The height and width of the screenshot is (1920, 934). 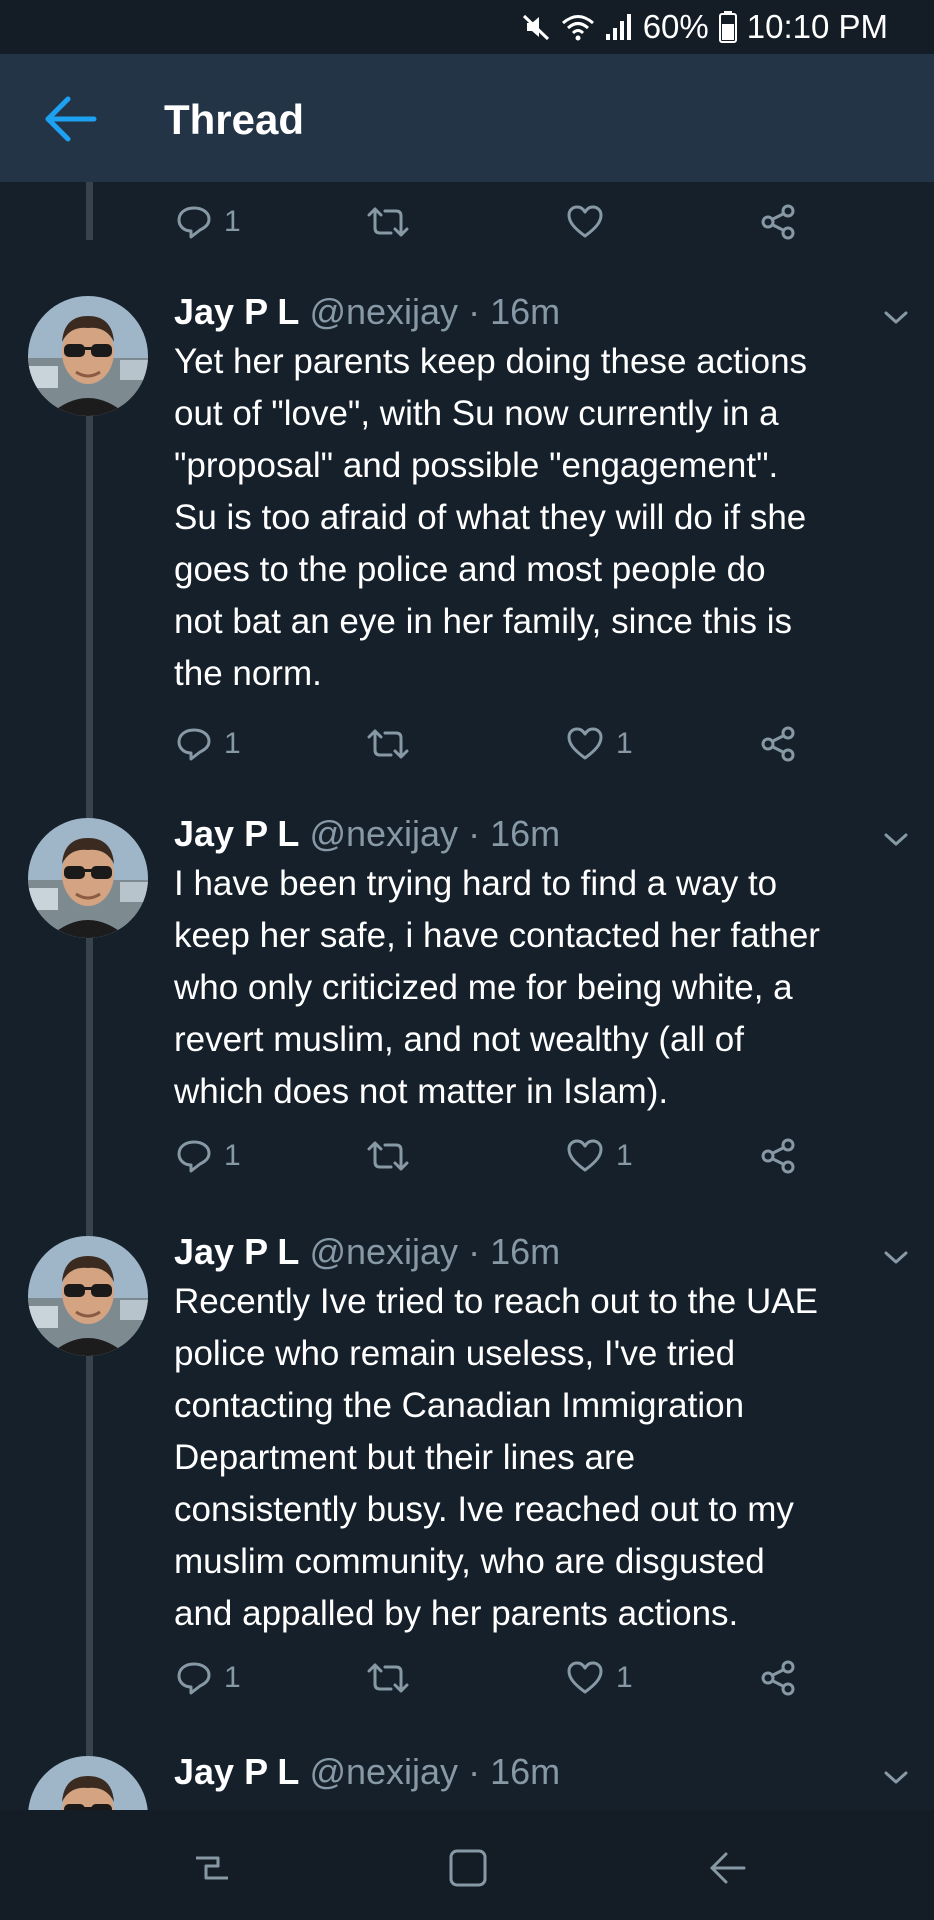 What do you see at coordinates (467, 118) in the screenshot?
I see `app-header: Thread` at bounding box center [467, 118].